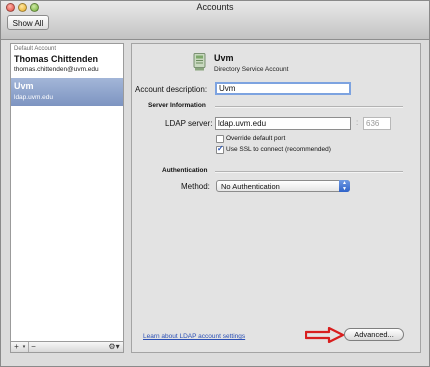 The width and height of the screenshot is (430, 367). What do you see at coordinates (256, 138) in the screenshot?
I see `override-port-label: Override default port` at bounding box center [256, 138].